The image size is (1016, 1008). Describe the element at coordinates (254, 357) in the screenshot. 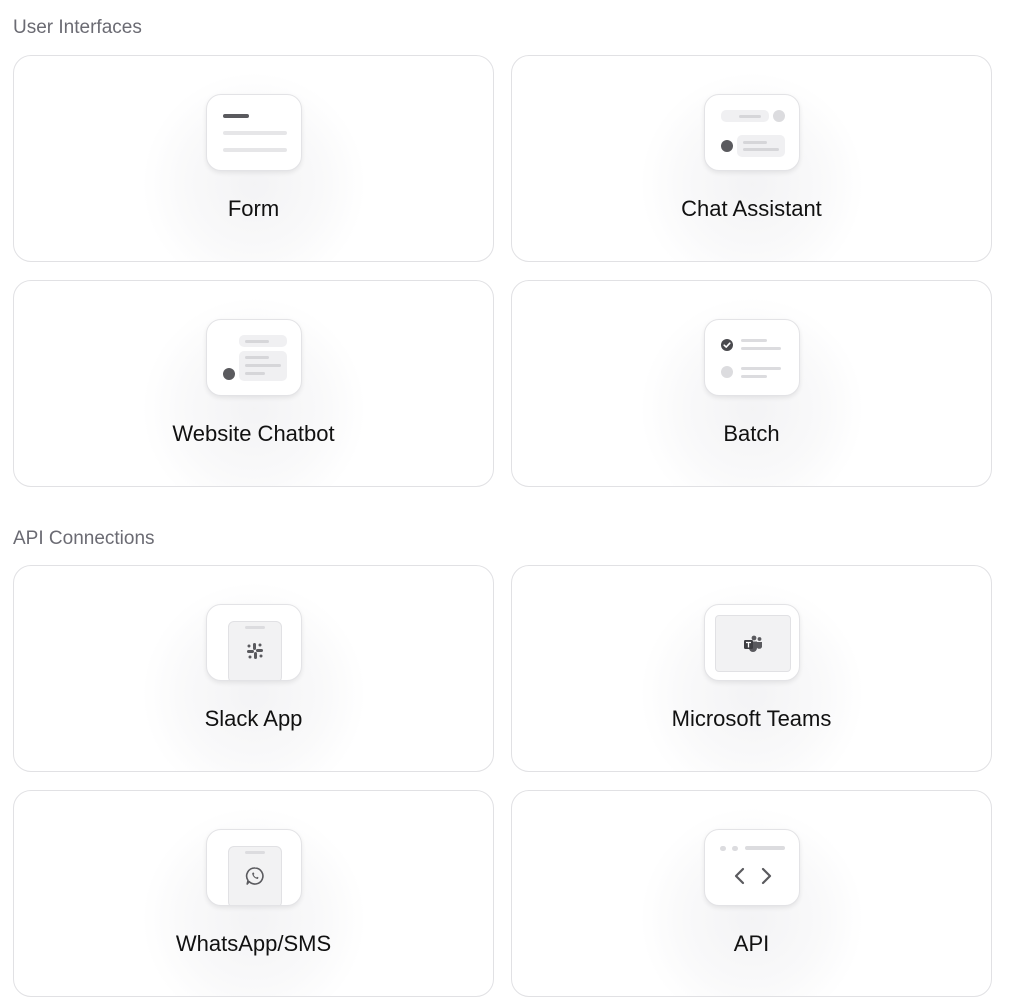

I see `website-chatbot-icon` at that location.